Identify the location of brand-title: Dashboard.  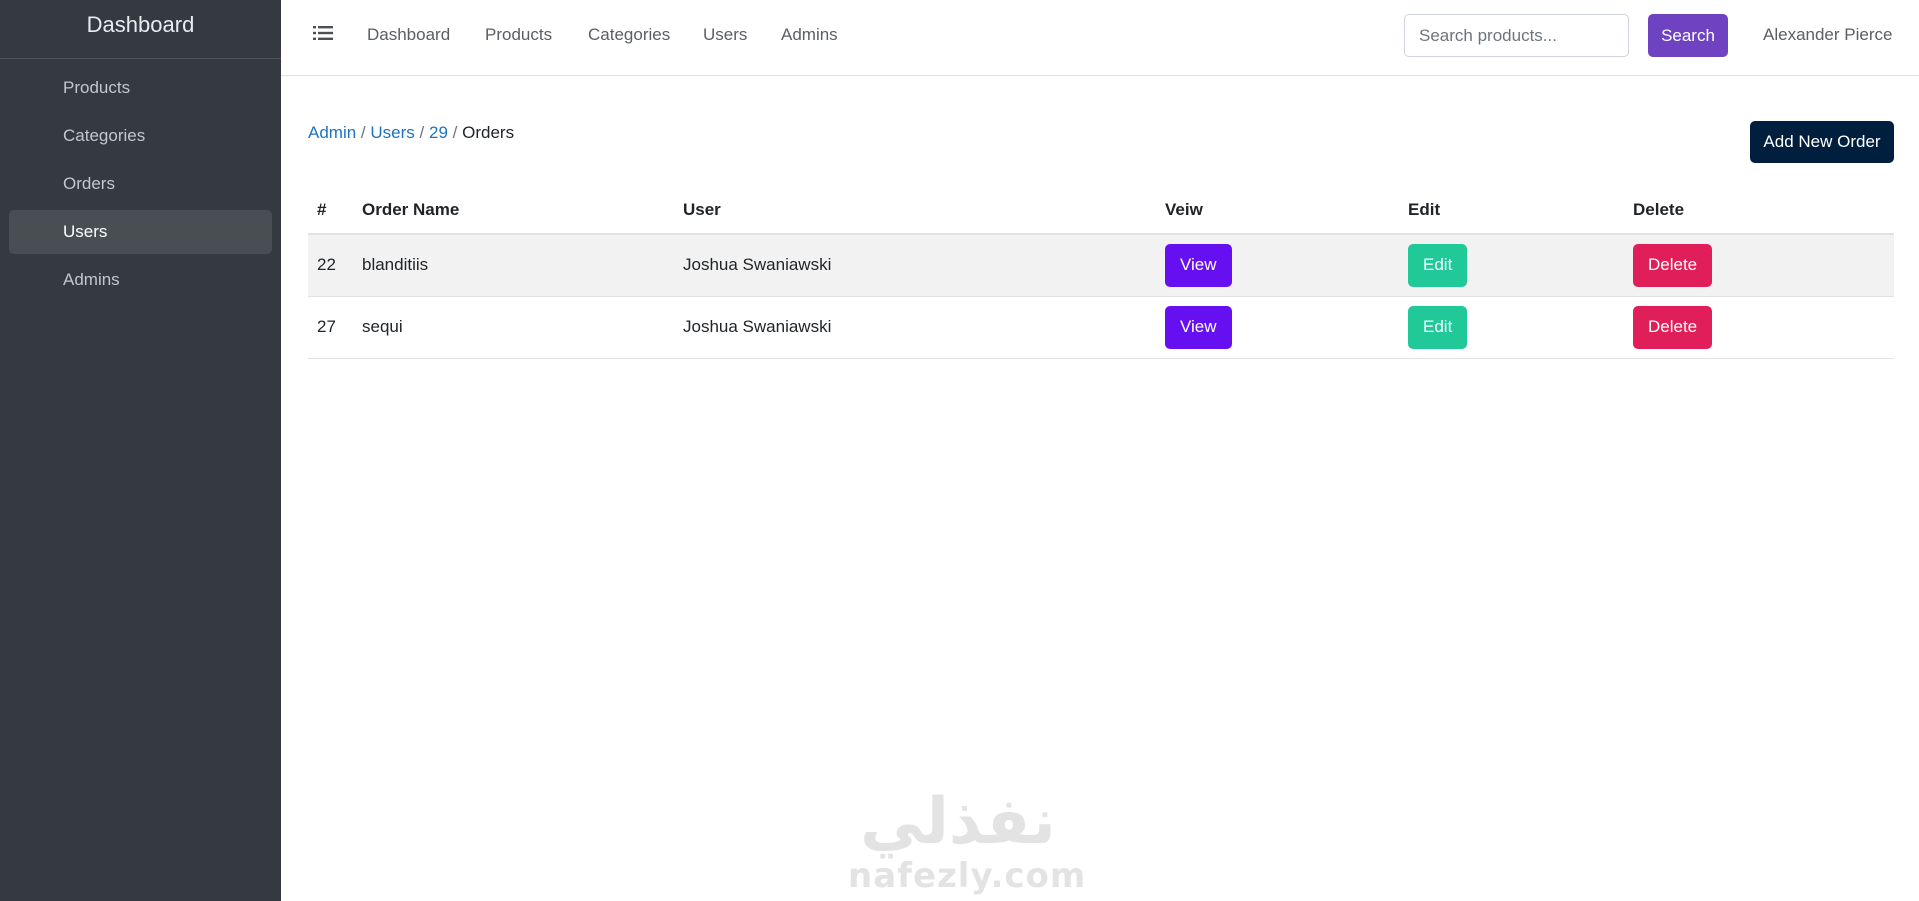
(140, 29).